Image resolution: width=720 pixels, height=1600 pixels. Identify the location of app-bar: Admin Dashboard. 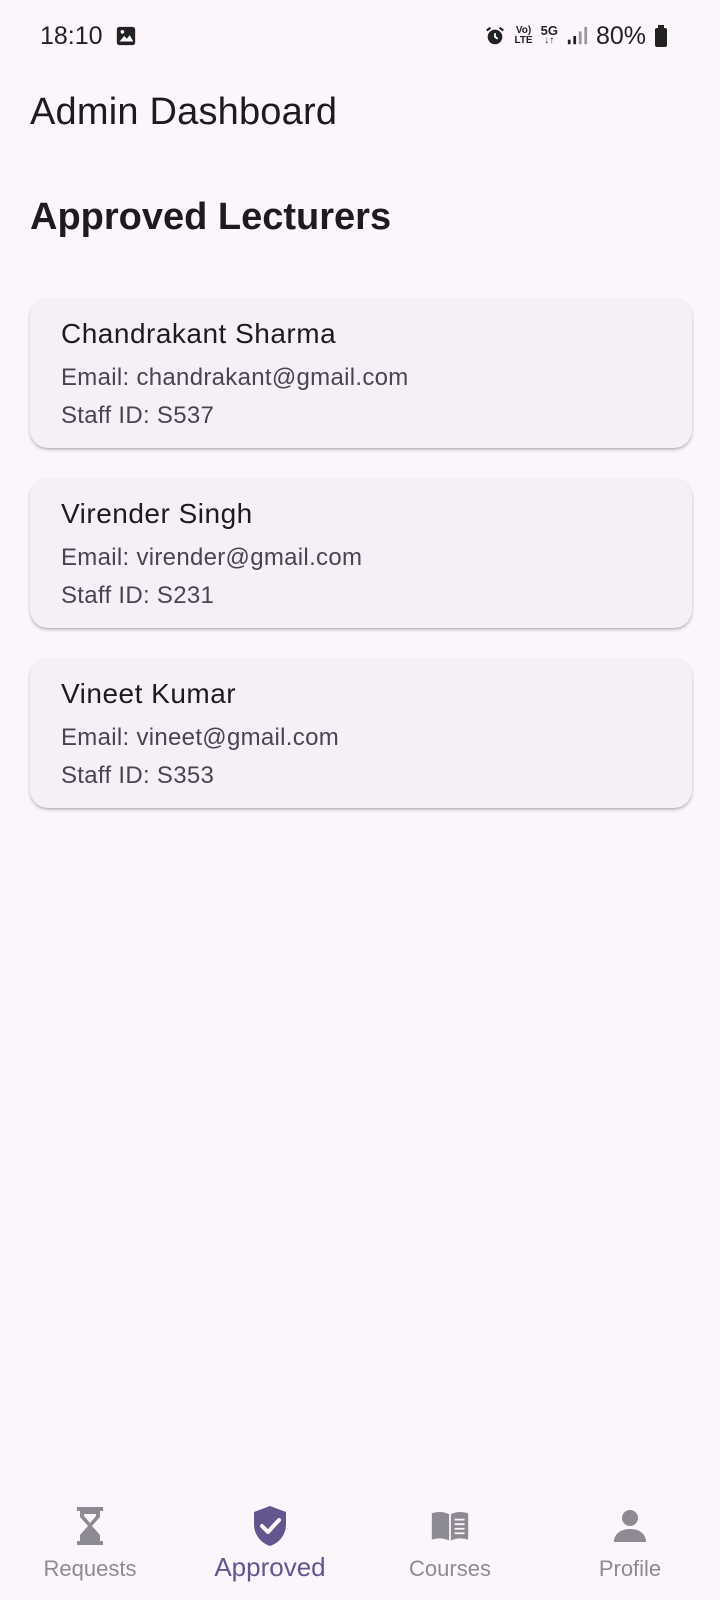
(183, 112).